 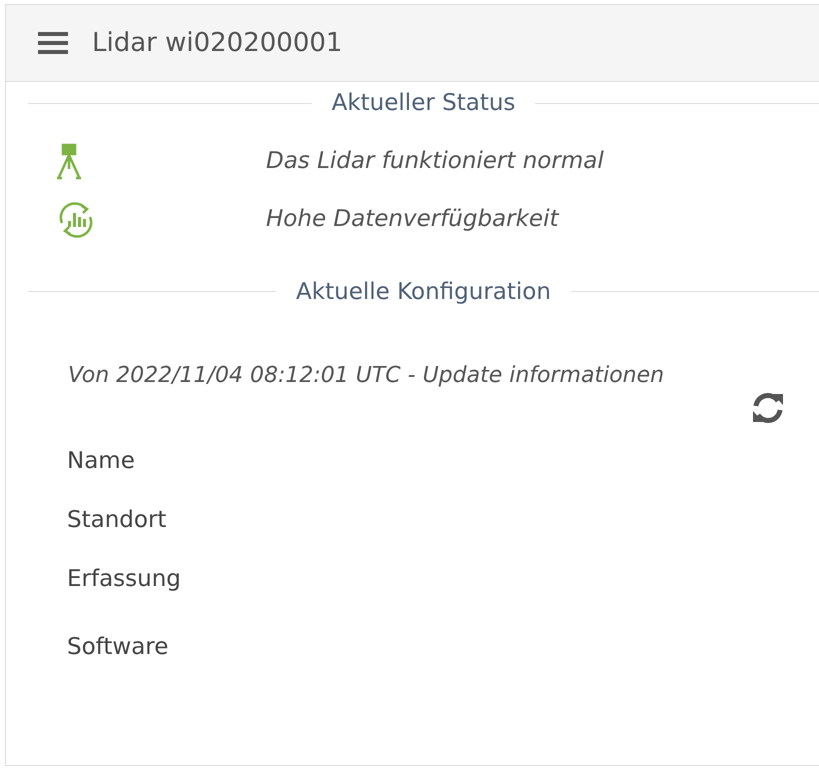 What do you see at coordinates (124, 579) in the screenshot?
I see `field-label: Erfassung` at bounding box center [124, 579].